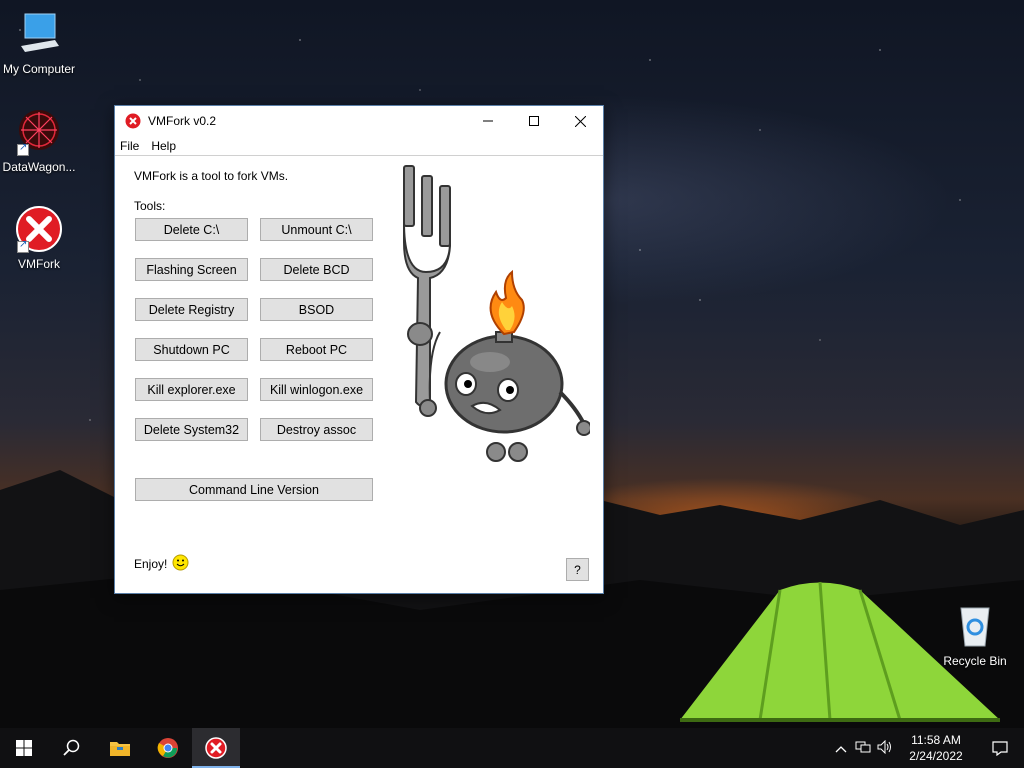 The height and width of the screenshot is (768, 1024). What do you see at coordinates (150, 206) in the screenshot?
I see `tools-label: Tools:` at bounding box center [150, 206].